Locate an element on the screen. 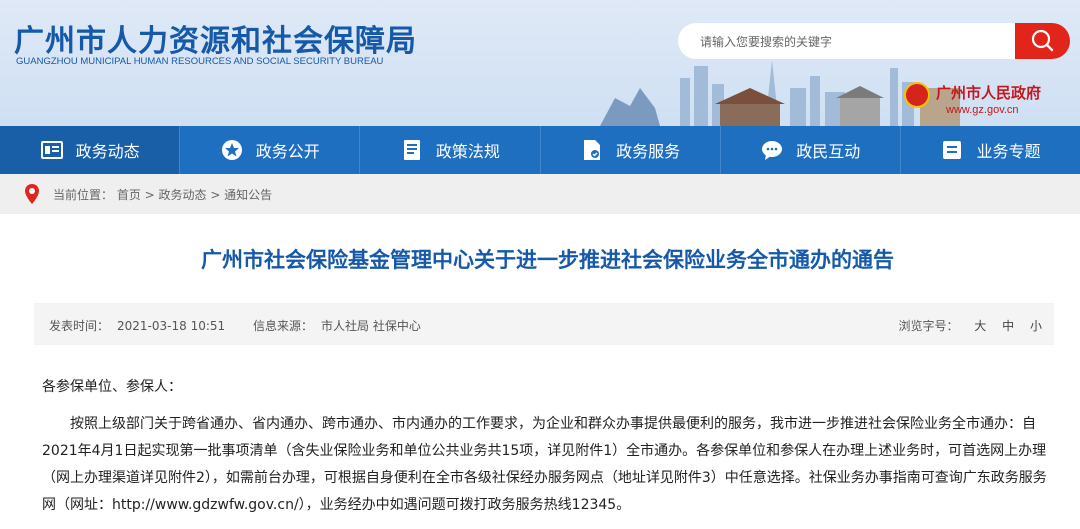 The width and height of the screenshot is (1080, 529). nav-label: 政务公开 is located at coordinates (287, 151).